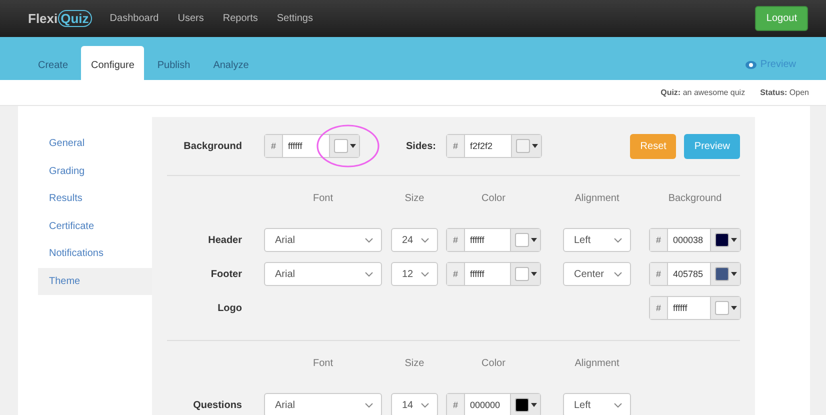  I want to click on highlight-circle, so click(348, 146).